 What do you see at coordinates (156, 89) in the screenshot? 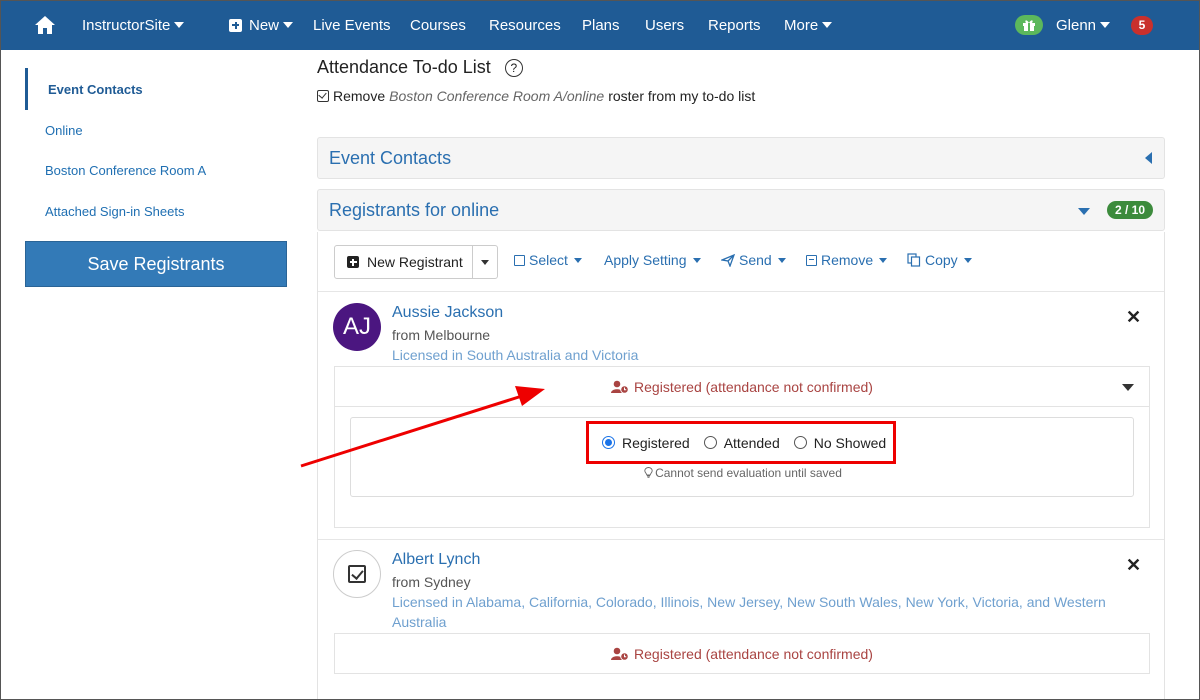
I see `sidebar-item-event-contacts: Event Contacts` at bounding box center [156, 89].